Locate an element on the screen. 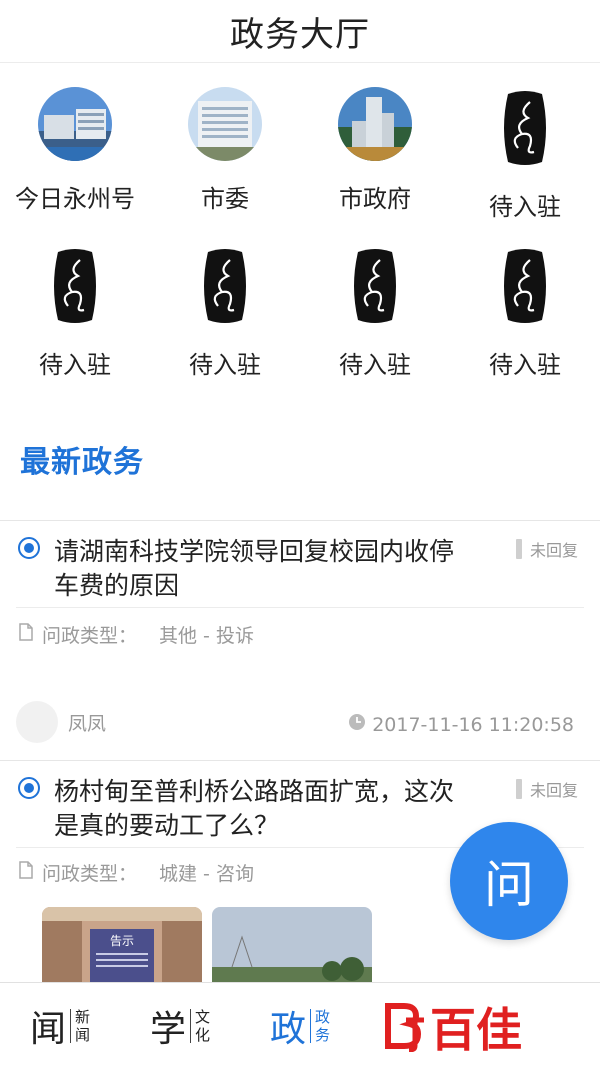 The height and width of the screenshot is (1068, 600). post-type: 问政类型： 其他 - 投诉 is located at coordinates (136, 634).